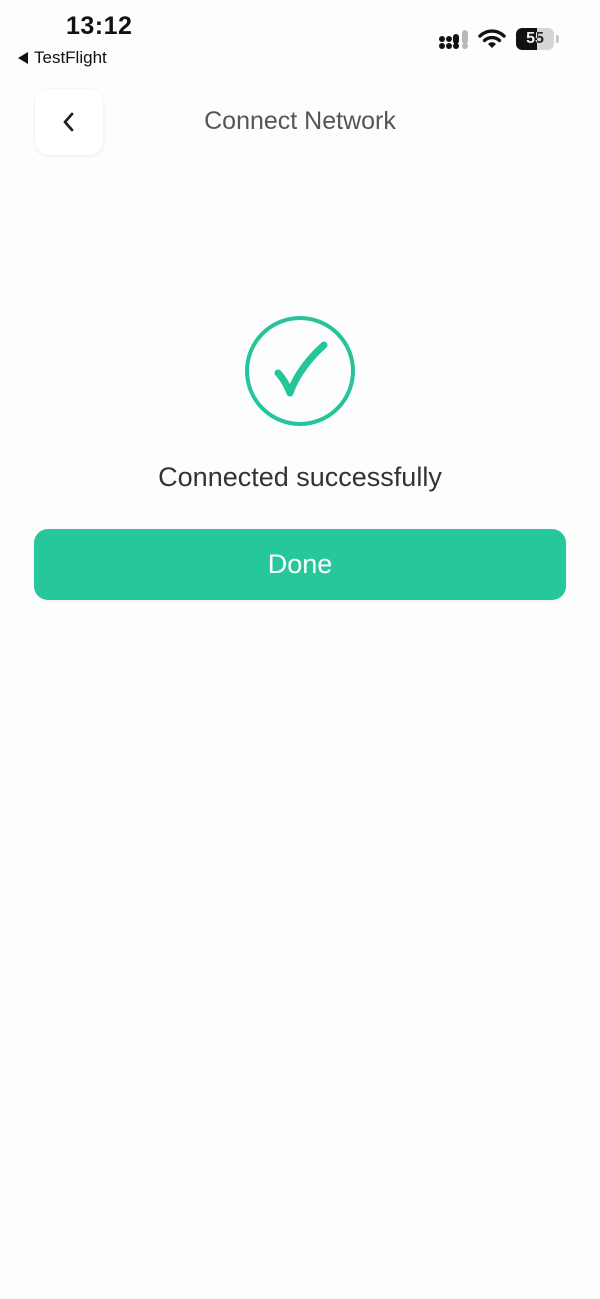 This screenshot has height=1299, width=600. I want to click on back-to-app-link: TestFlight, so click(62, 58).